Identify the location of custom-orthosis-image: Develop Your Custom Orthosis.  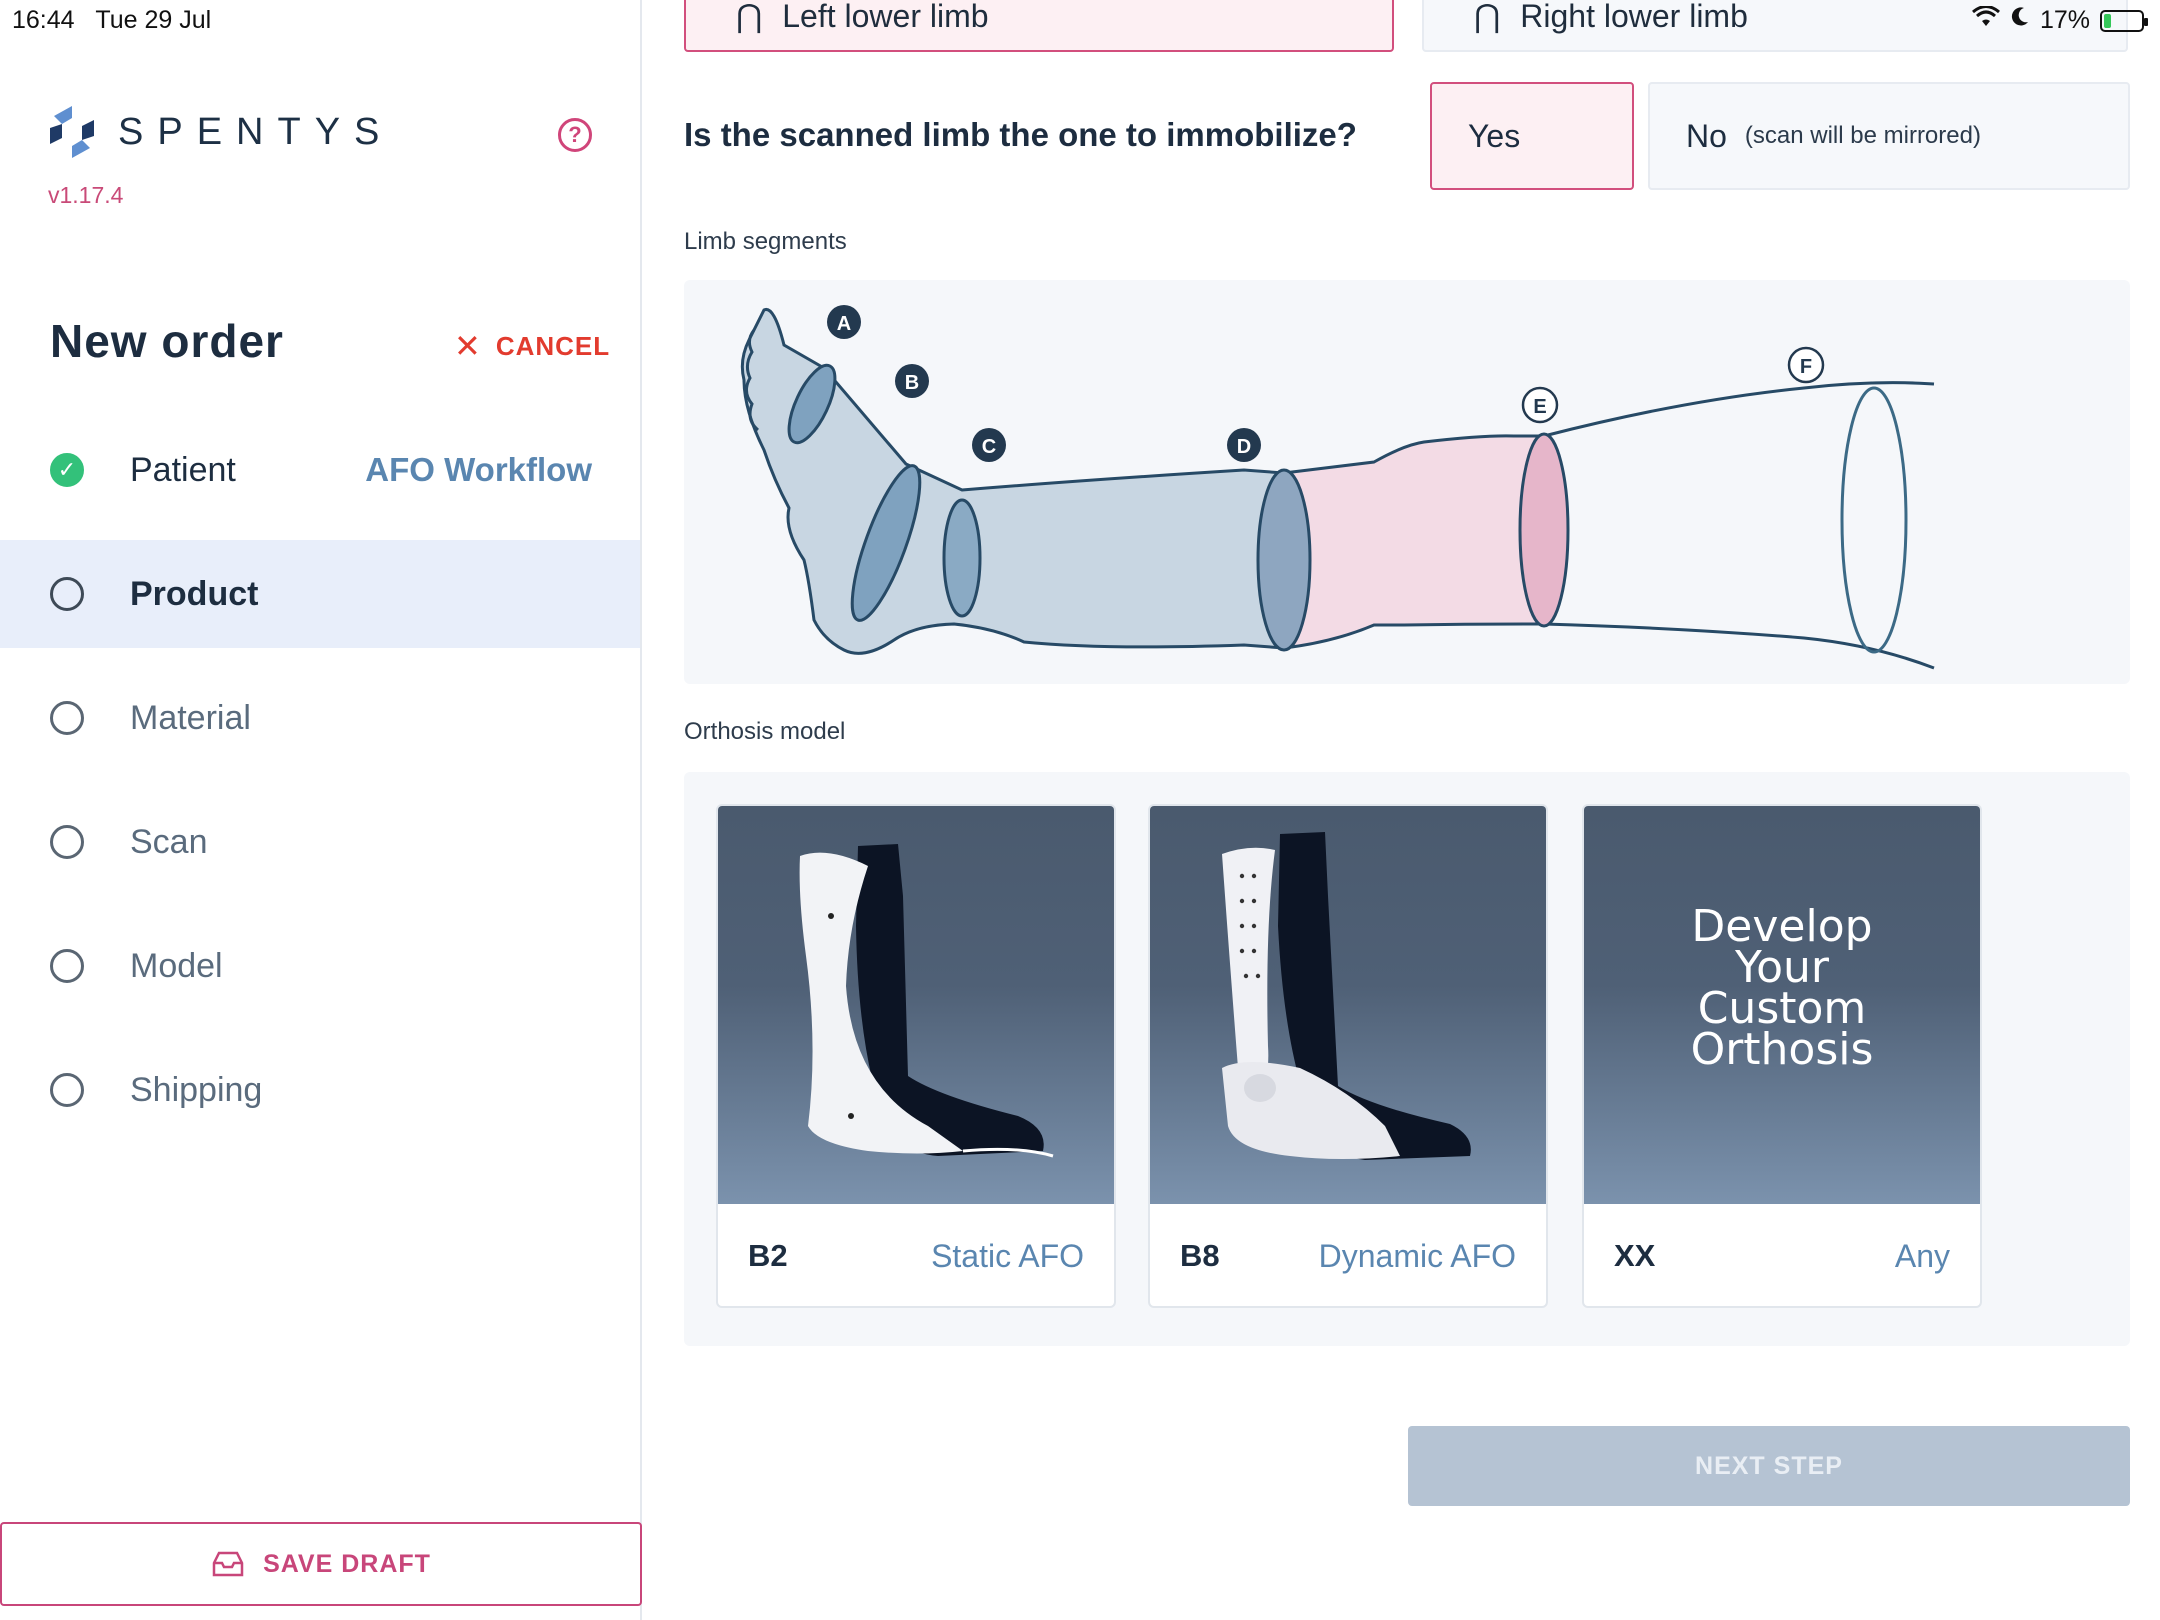
(1782, 1005).